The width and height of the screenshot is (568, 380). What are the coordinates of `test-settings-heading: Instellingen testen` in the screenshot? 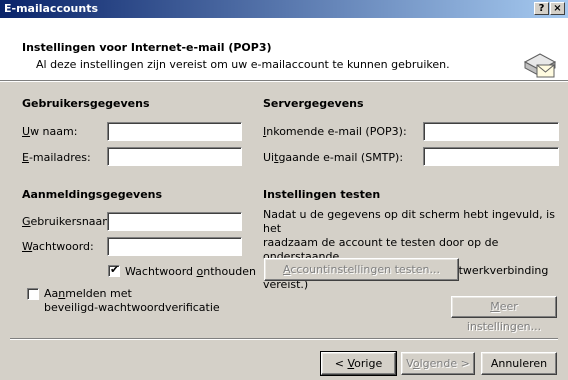 It's located at (322, 194).